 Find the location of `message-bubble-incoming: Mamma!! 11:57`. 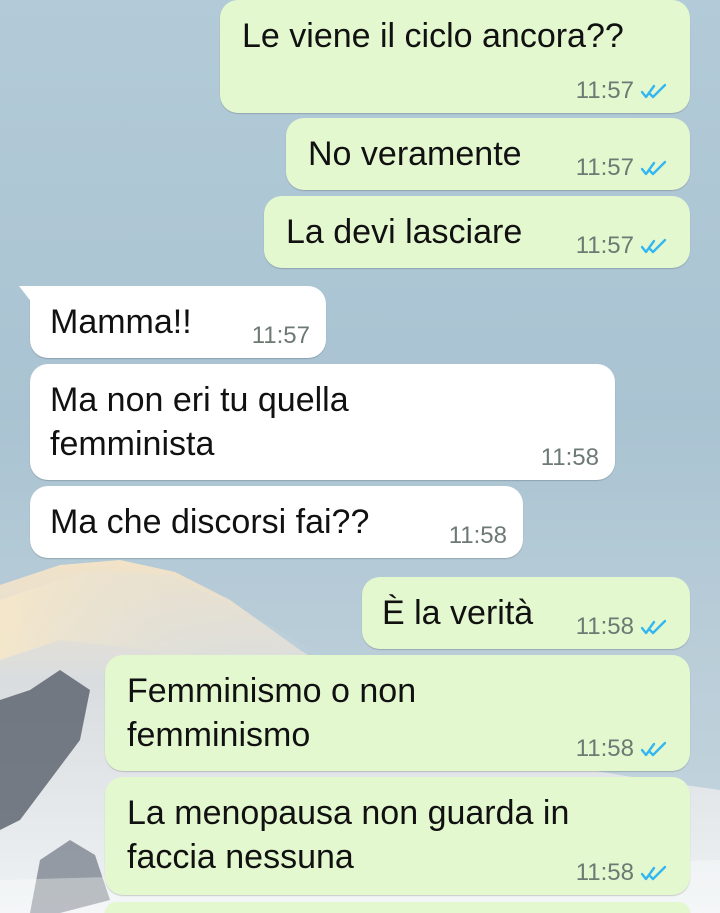

message-bubble-incoming: Mamma!! 11:57 is located at coordinates (172, 322).